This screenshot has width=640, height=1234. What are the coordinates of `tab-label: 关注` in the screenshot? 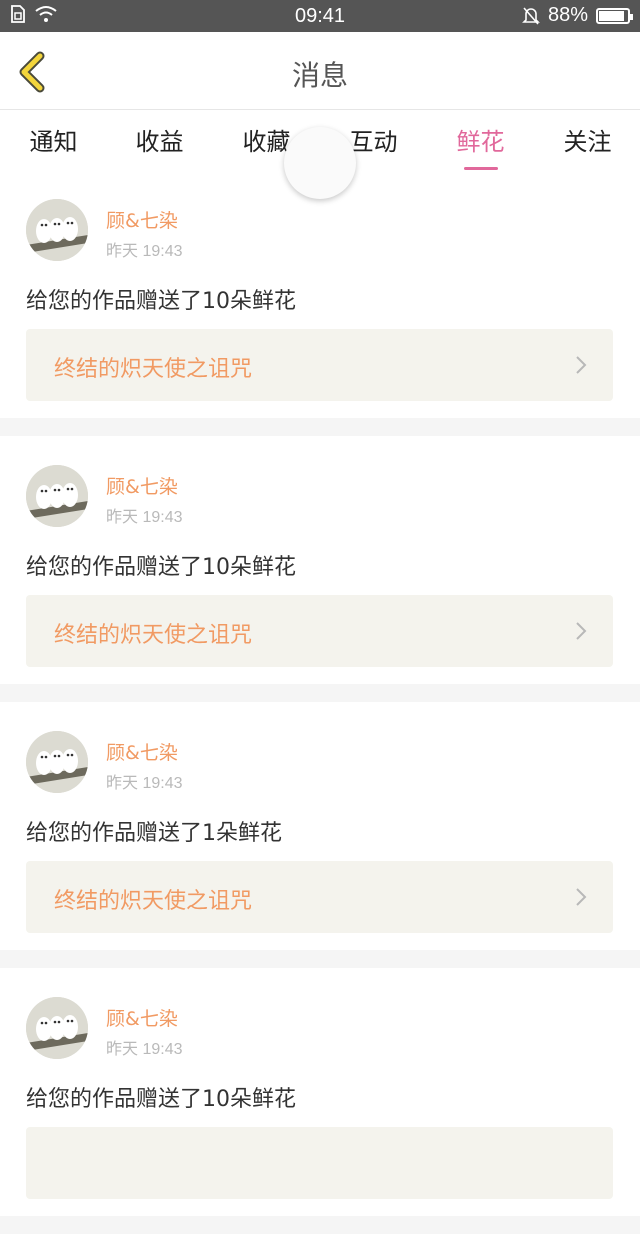 It's located at (587, 142).